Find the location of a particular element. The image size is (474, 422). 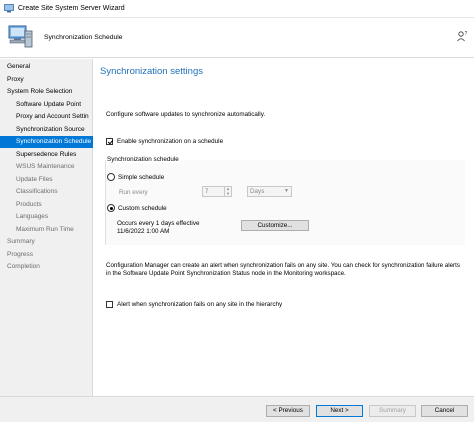

nav-item-synchronization-source: Synchronization Source is located at coordinates (46, 130).